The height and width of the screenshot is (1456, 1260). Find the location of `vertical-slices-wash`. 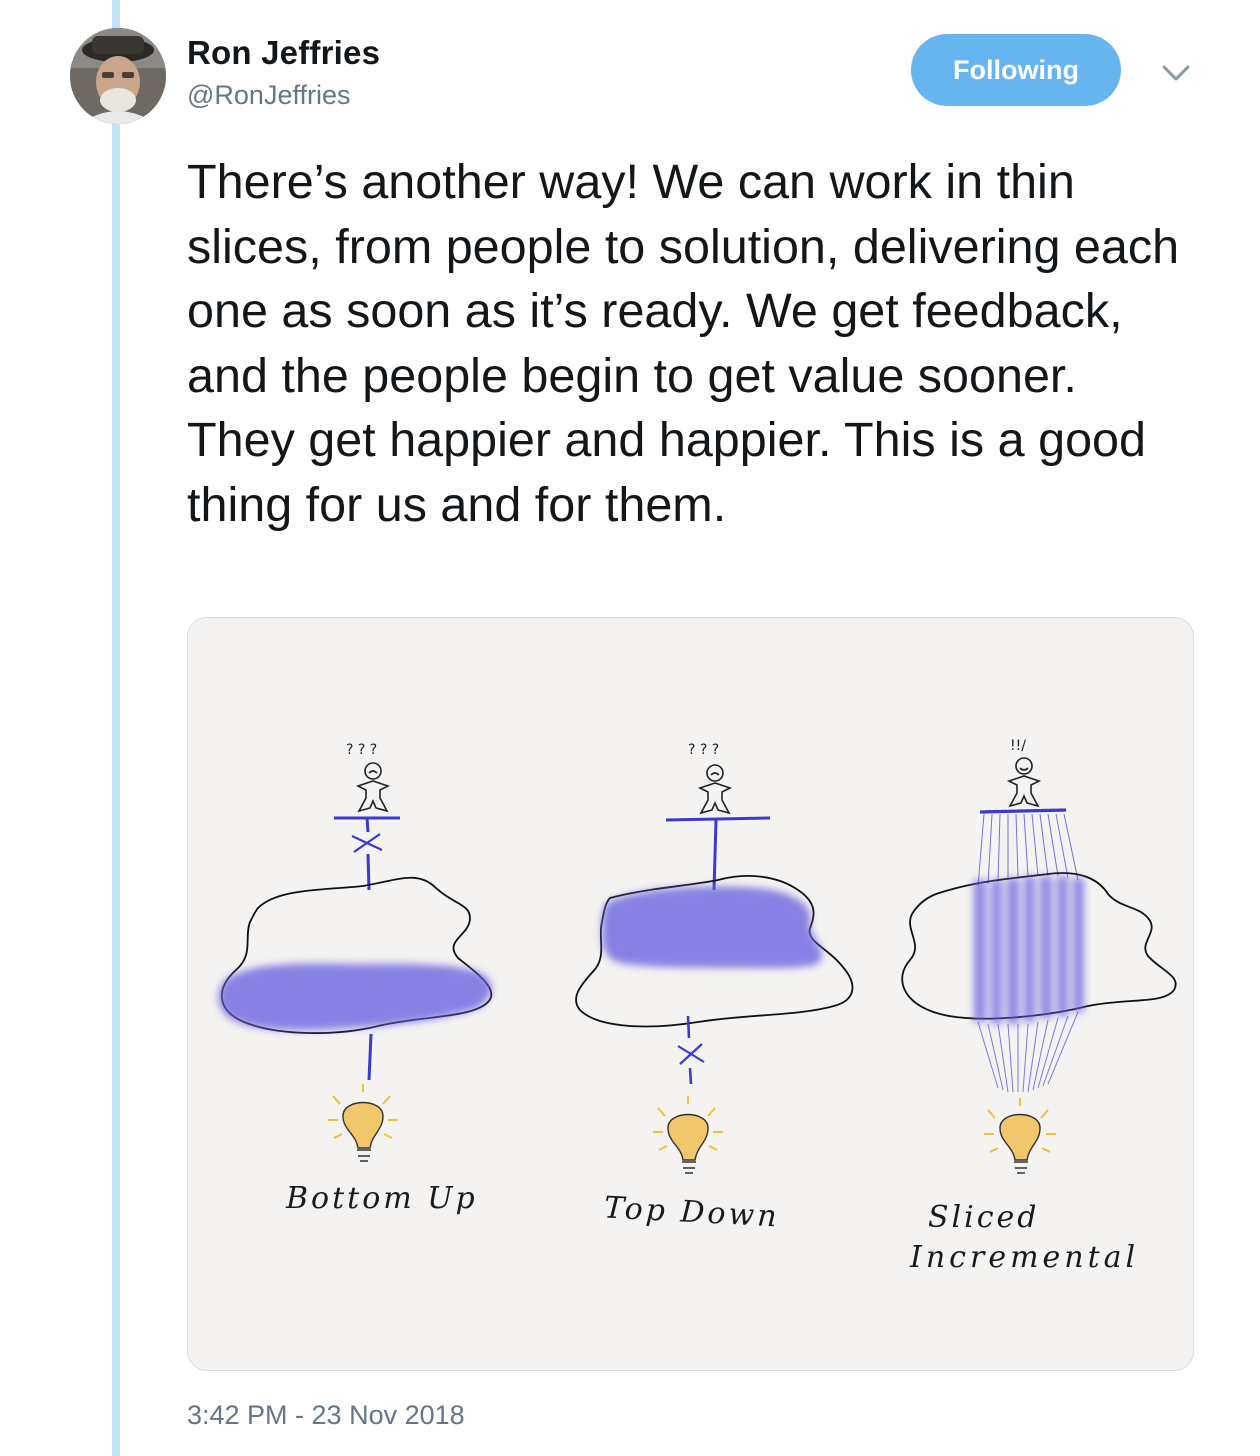

vertical-slices-wash is located at coordinates (1029, 950).